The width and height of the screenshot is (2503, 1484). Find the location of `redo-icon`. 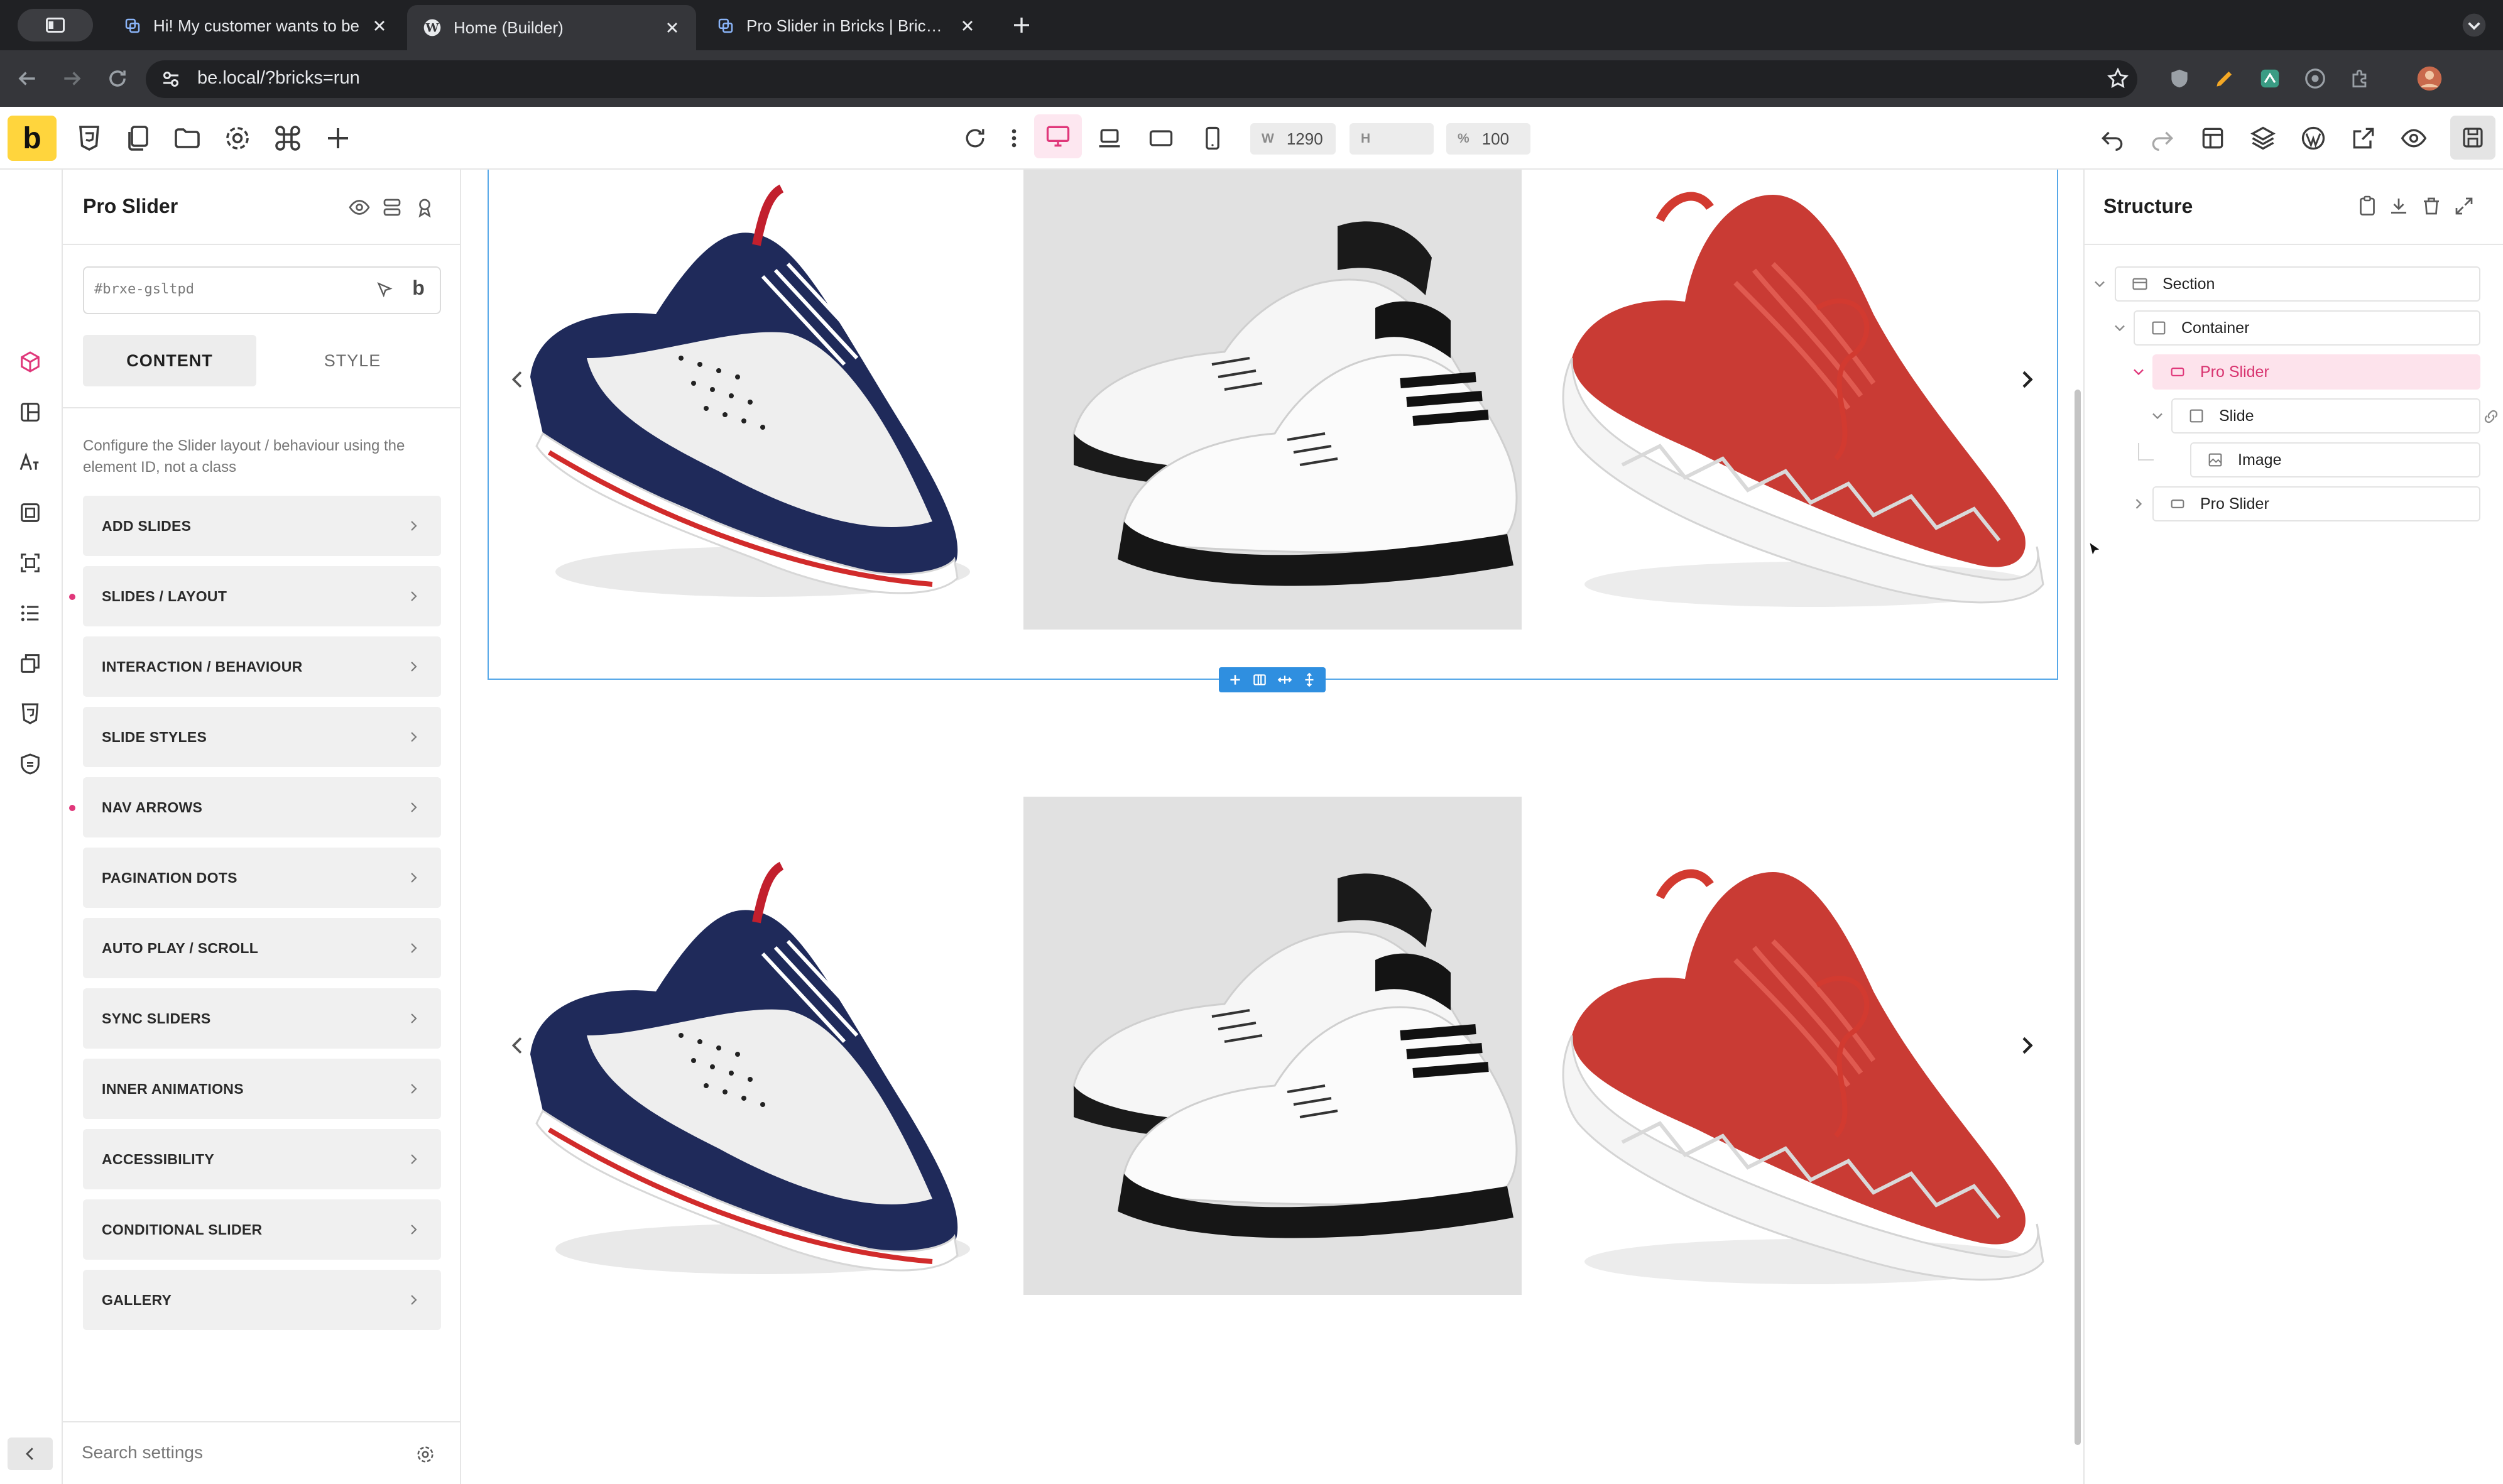

redo-icon is located at coordinates (2162, 138).